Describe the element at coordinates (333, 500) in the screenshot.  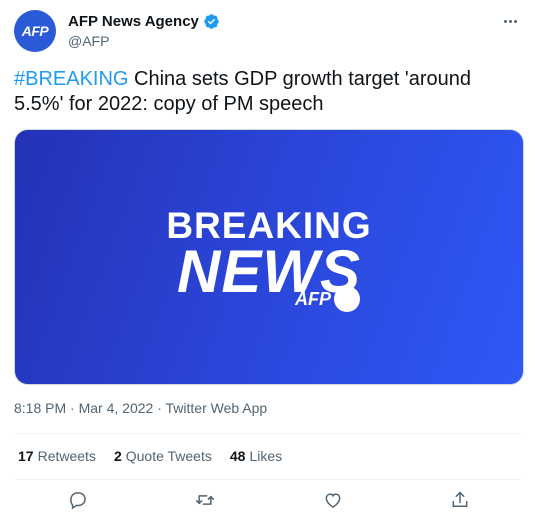
I see `like-icon` at that location.